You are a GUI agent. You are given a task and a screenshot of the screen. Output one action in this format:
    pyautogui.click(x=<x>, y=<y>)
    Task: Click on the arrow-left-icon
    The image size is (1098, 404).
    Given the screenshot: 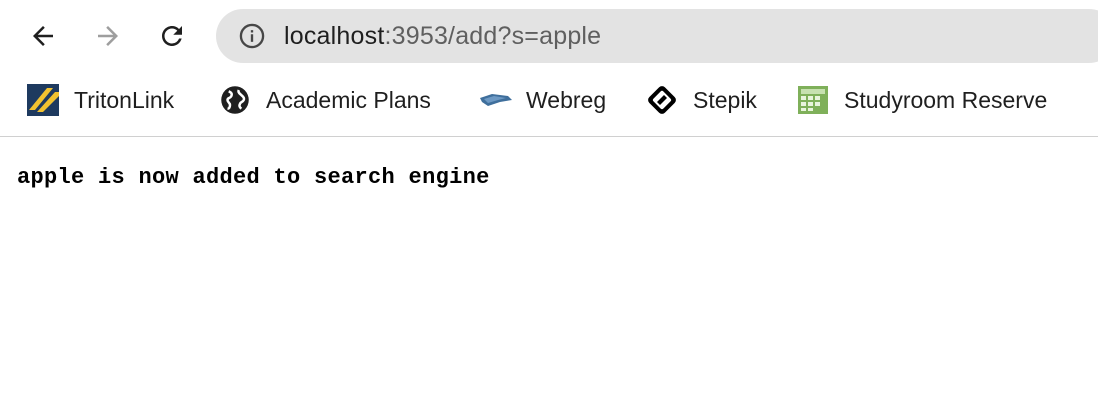 What is the action you would take?
    pyautogui.click(x=43, y=36)
    